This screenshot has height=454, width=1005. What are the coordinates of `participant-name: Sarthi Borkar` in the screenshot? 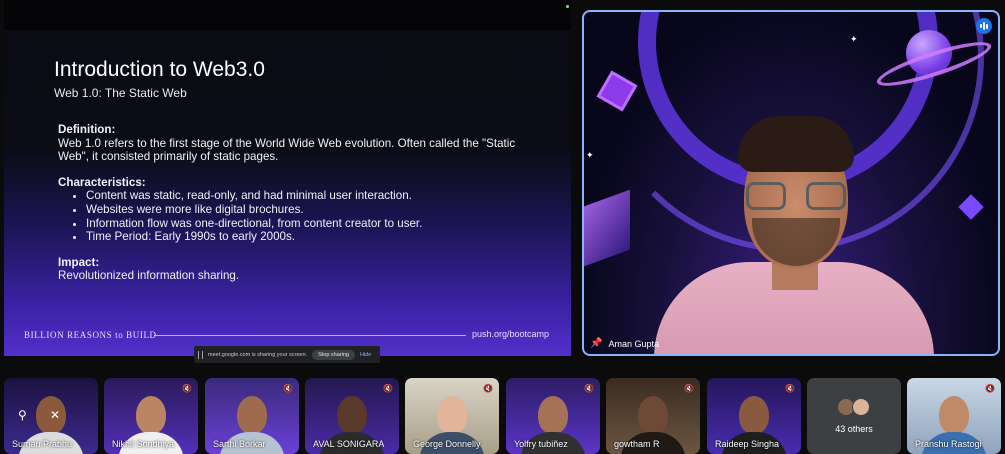 It's located at (239, 444).